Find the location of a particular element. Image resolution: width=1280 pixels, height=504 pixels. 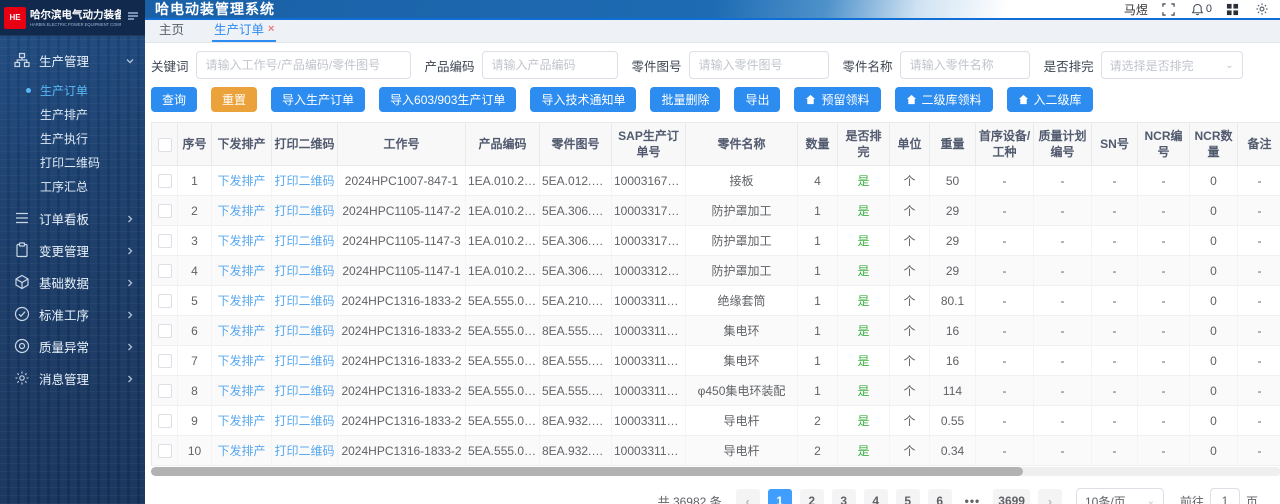

tab-close-icon: × is located at coordinates (271, 29).